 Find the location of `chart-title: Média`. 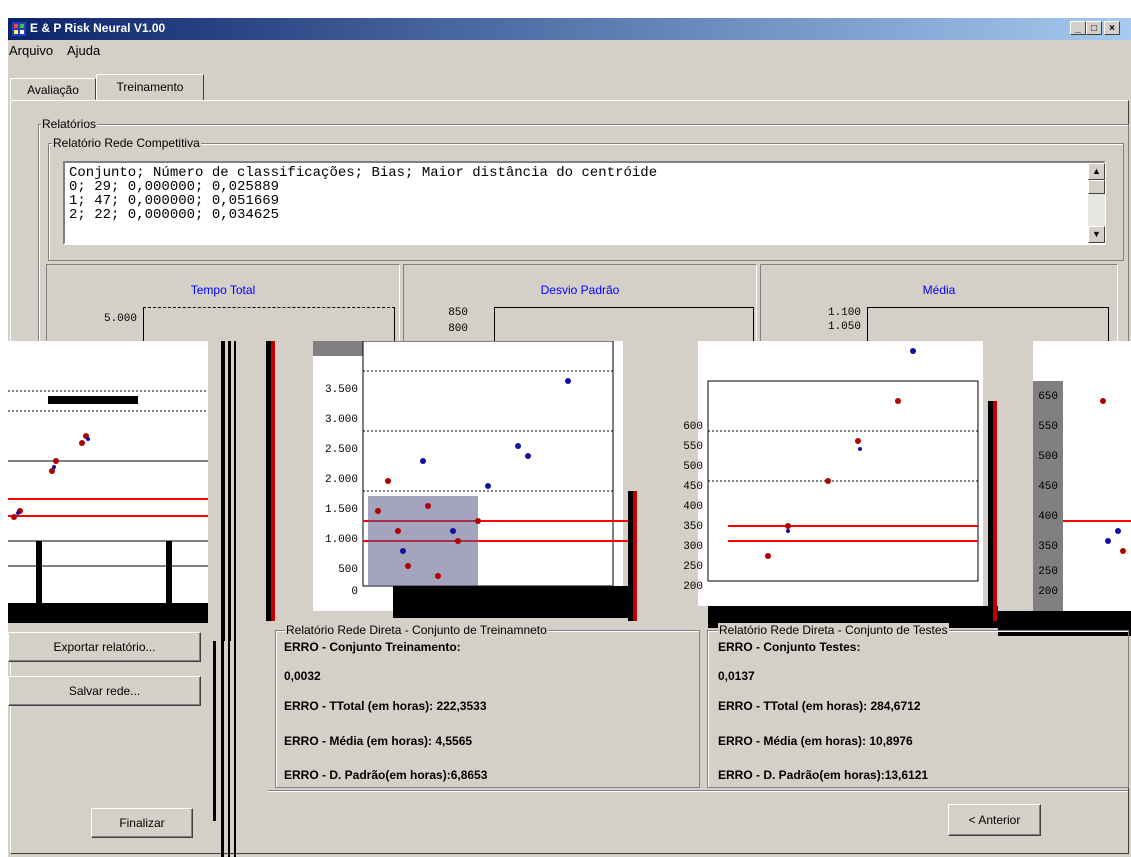

chart-title: Média is located at coordinates (939, 290).